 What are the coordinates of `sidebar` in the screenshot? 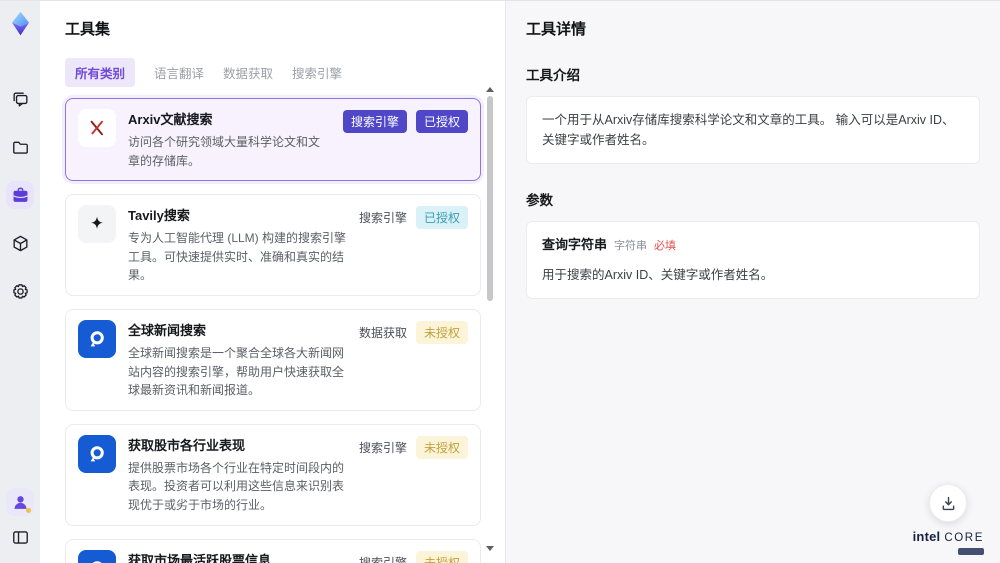 It's located at (20, 282).